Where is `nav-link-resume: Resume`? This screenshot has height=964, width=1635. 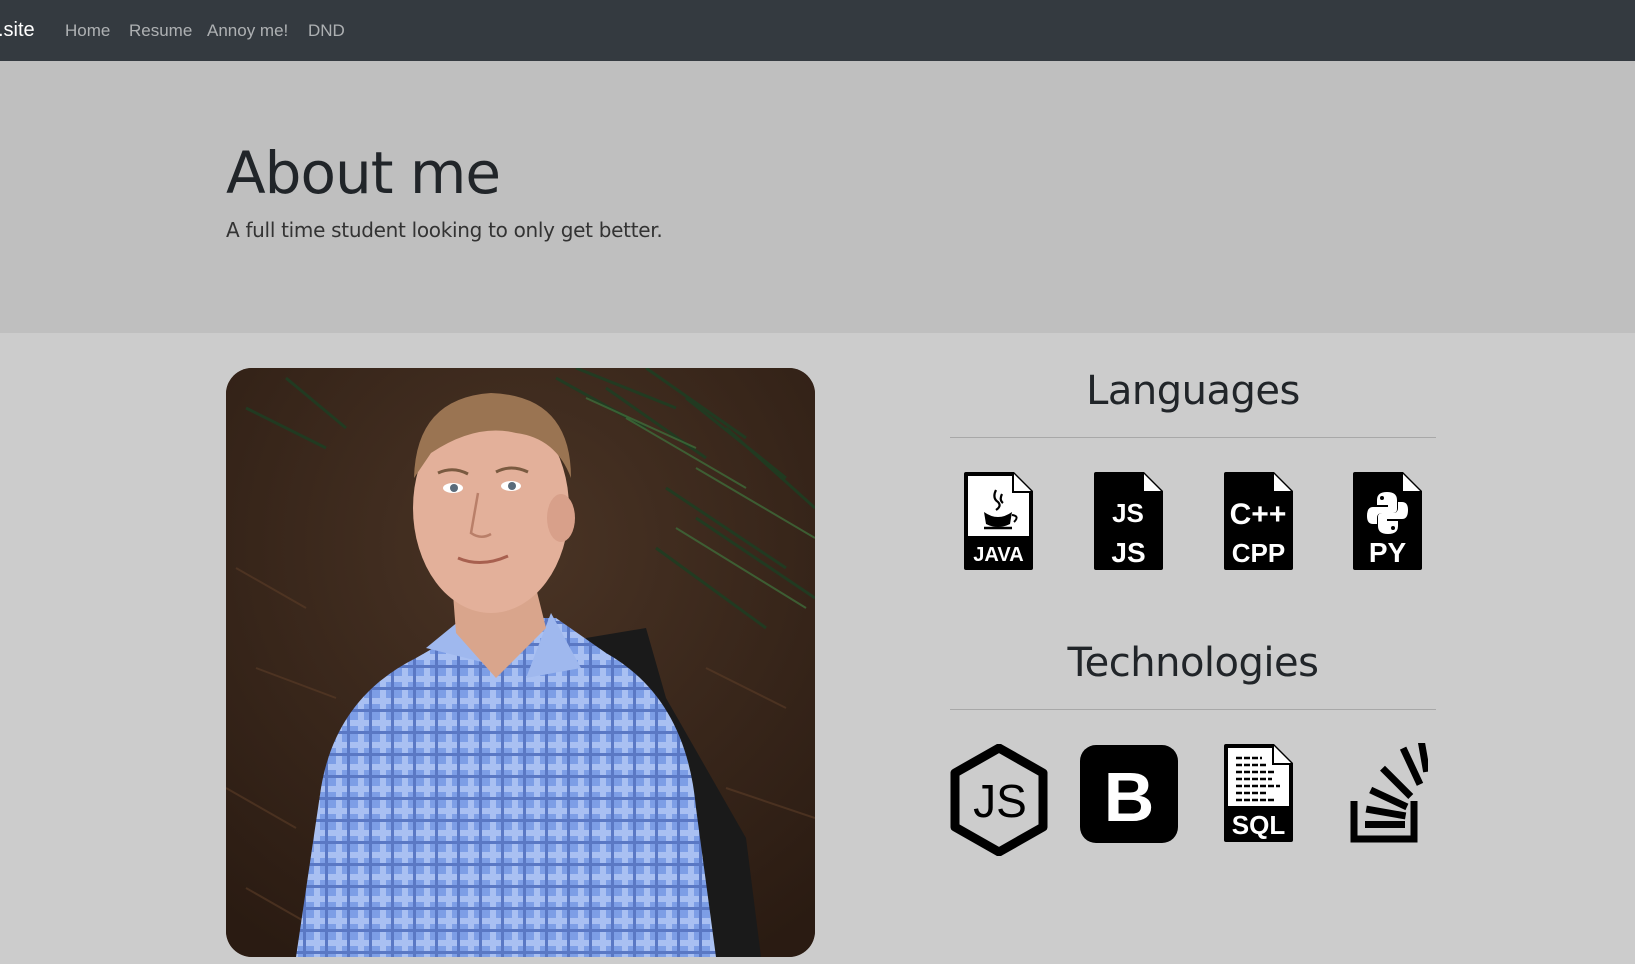
nav-link-resume: Resume is located at coordinates (160, 31).